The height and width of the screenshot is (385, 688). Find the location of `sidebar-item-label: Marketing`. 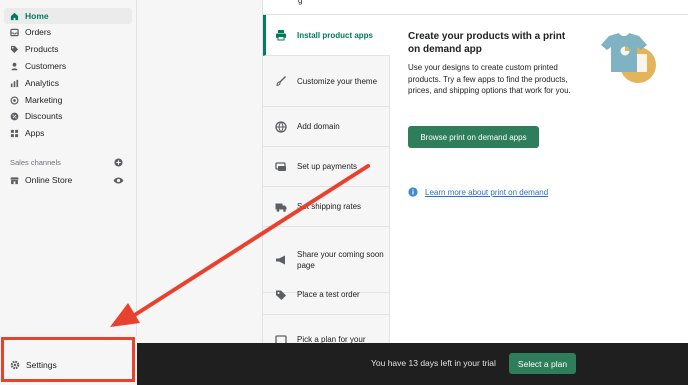

sidebar-item-label: Marketing is located at coordinates (44, 100).